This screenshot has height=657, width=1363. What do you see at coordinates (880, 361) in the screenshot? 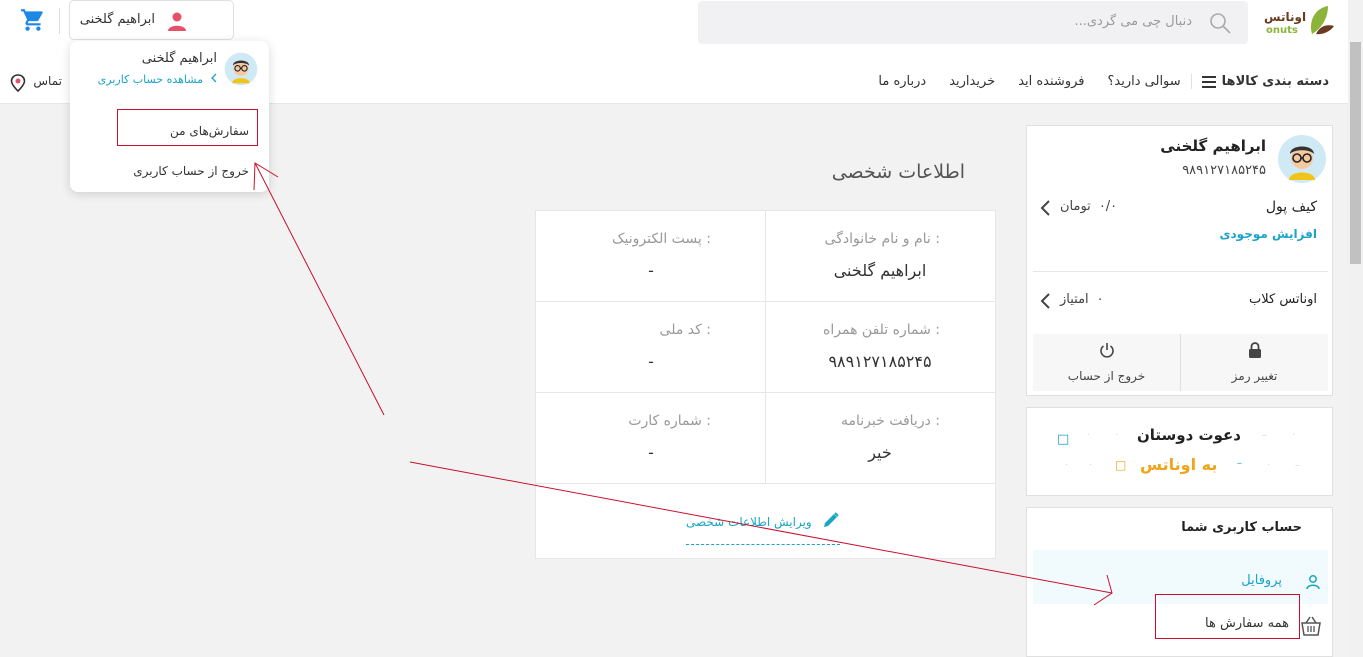
I see `field-value: ۹۸۹۱۲۷۱۸۵۲۴۵` at bounding box center [880, 361].